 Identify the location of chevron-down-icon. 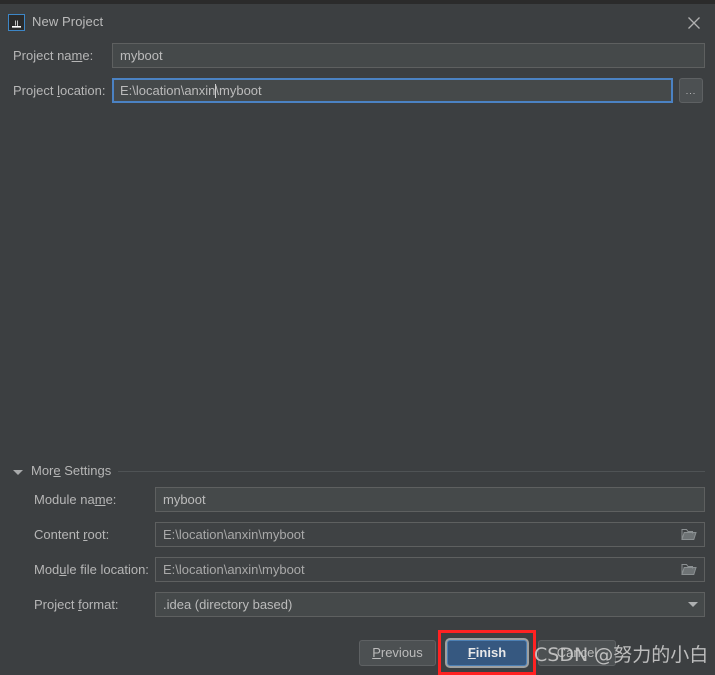
(693, 604).